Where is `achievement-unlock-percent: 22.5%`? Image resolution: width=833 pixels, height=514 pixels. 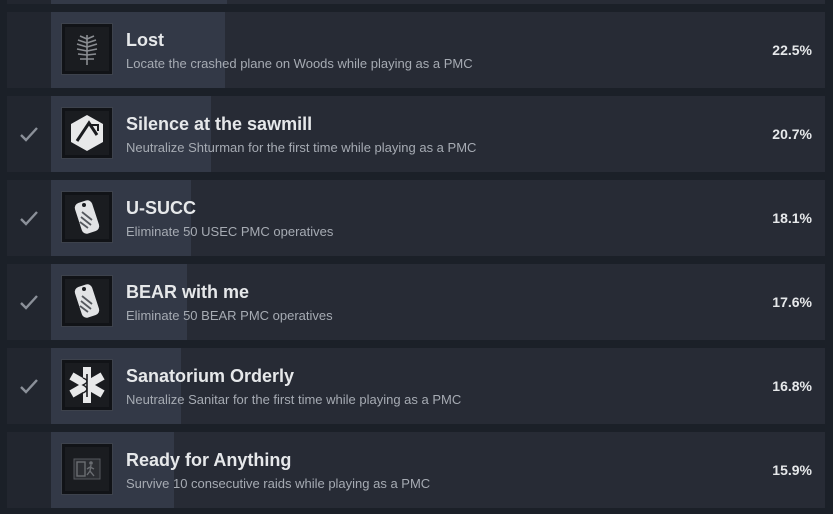 achievement-unlock-percent: 22.5% is located at coordinates (792, 50).